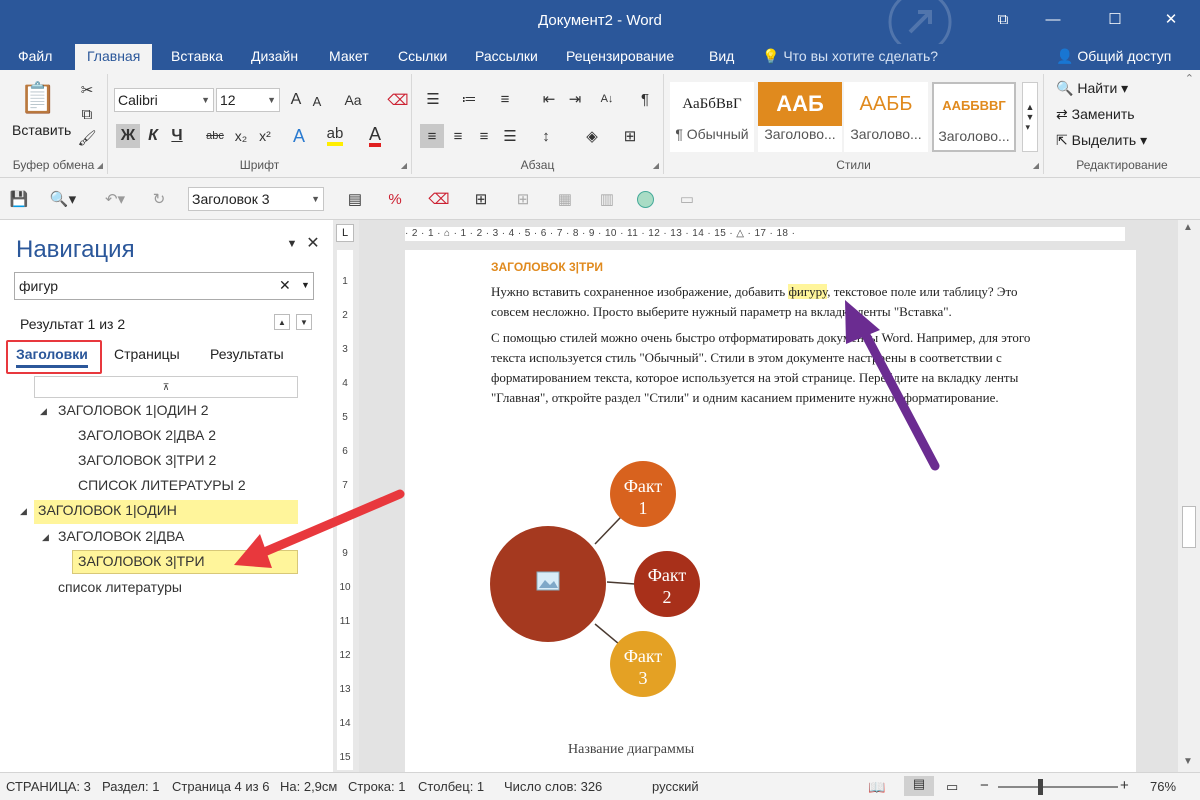  I want to click on align-right-icon: ≡, so click(484, 136).